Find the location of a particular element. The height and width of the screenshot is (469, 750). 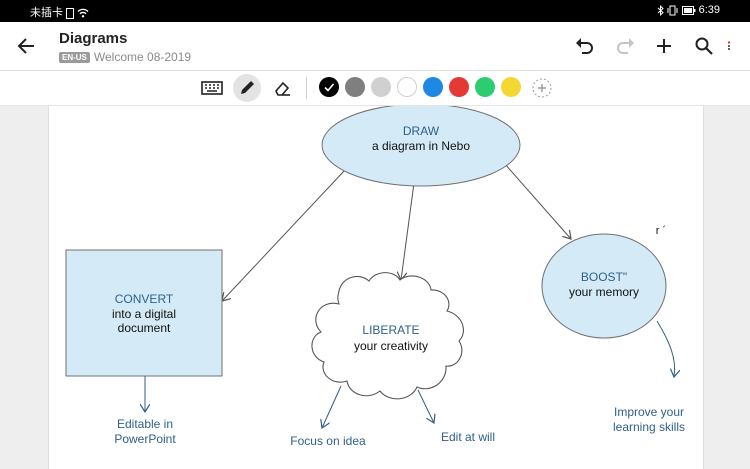

more-icon is located at coordinates (732, 46).